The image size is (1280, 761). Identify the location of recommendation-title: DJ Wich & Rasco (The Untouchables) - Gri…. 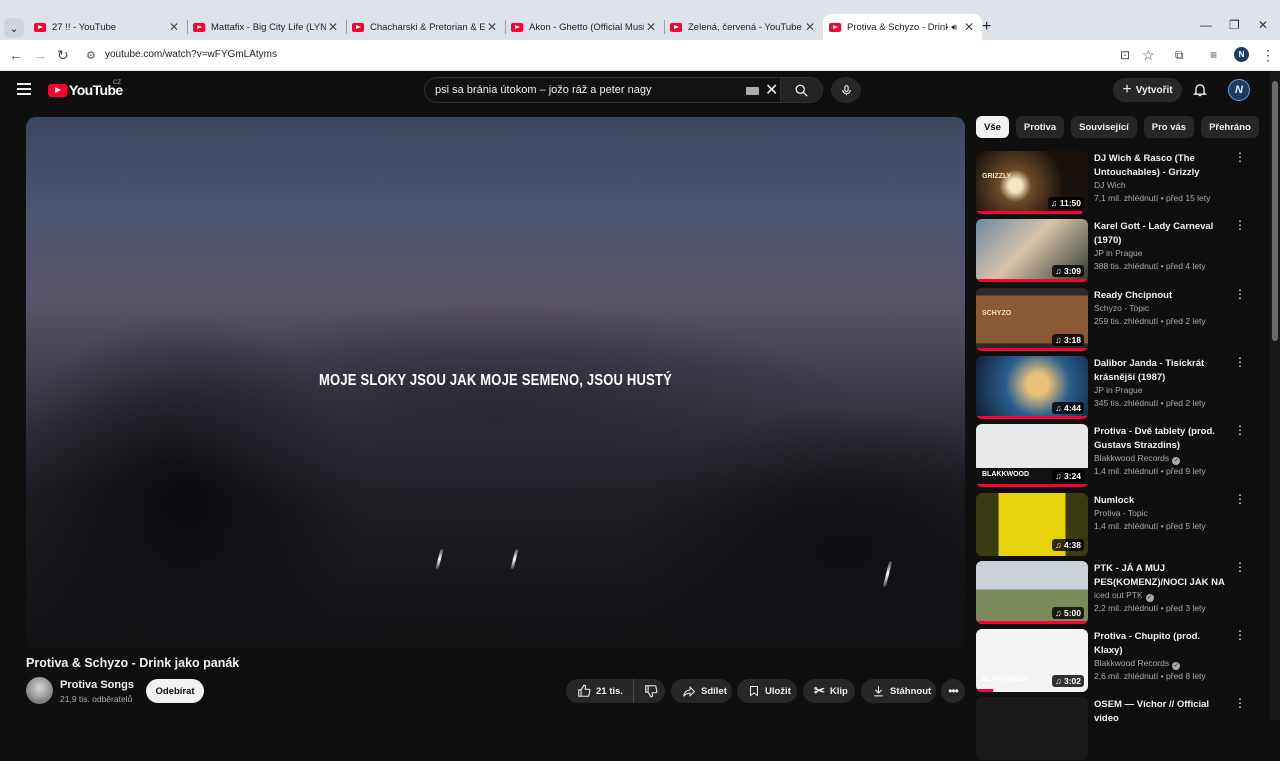
(1161, 165).